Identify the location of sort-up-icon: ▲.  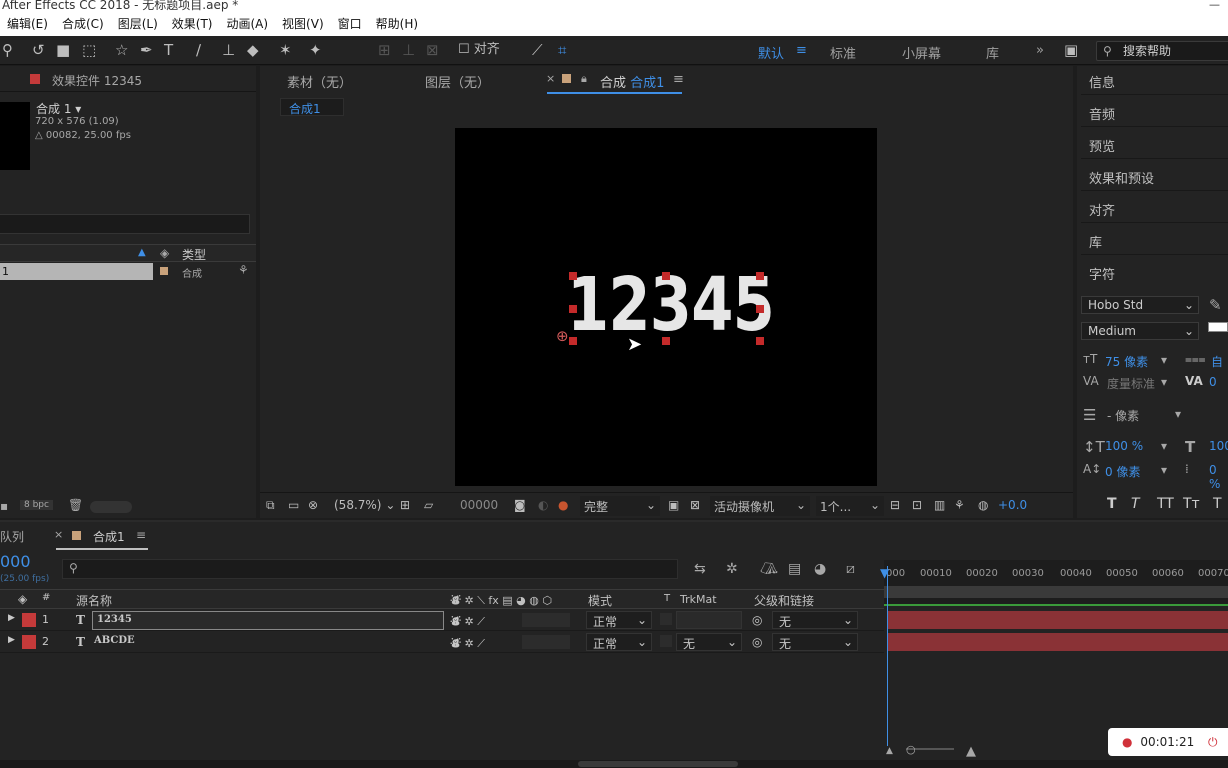
(142, 252).